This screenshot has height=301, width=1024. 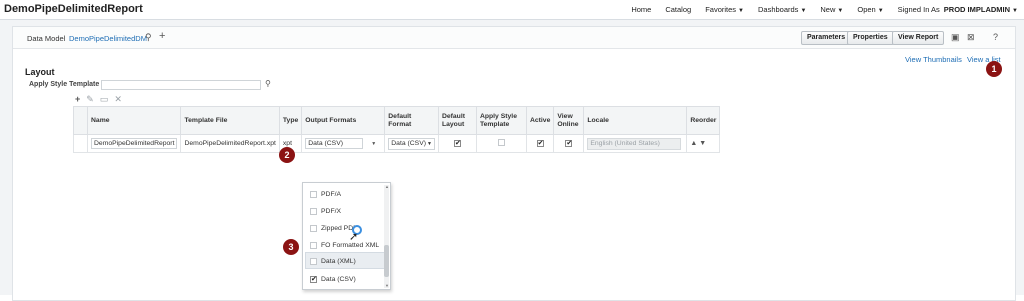 I want to click on scrollbar-thumb, so click(x=386, y=261).